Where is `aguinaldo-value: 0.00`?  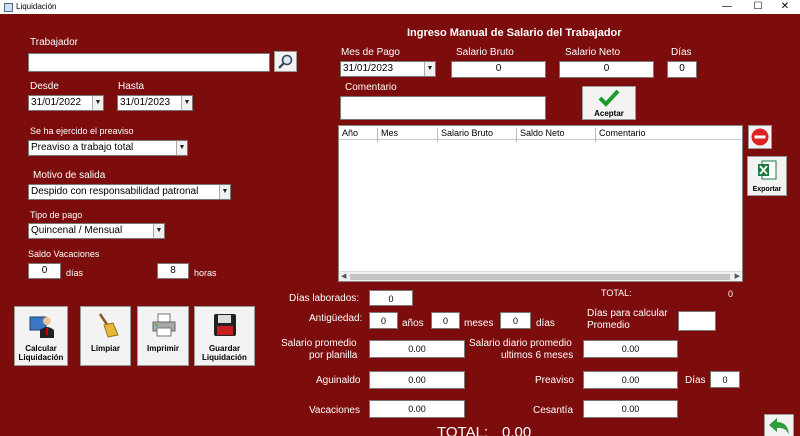
aguinaldo-value: 0.00 is located at coordinates (417, 380).